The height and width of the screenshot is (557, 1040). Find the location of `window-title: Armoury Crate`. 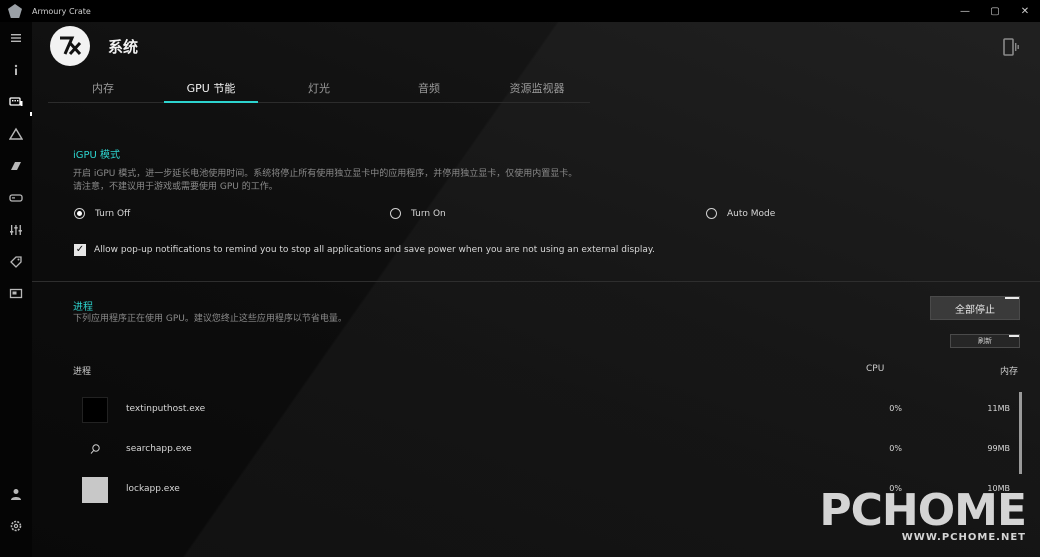

window-title: Armoury Crate is located at coordinates (61, 11).